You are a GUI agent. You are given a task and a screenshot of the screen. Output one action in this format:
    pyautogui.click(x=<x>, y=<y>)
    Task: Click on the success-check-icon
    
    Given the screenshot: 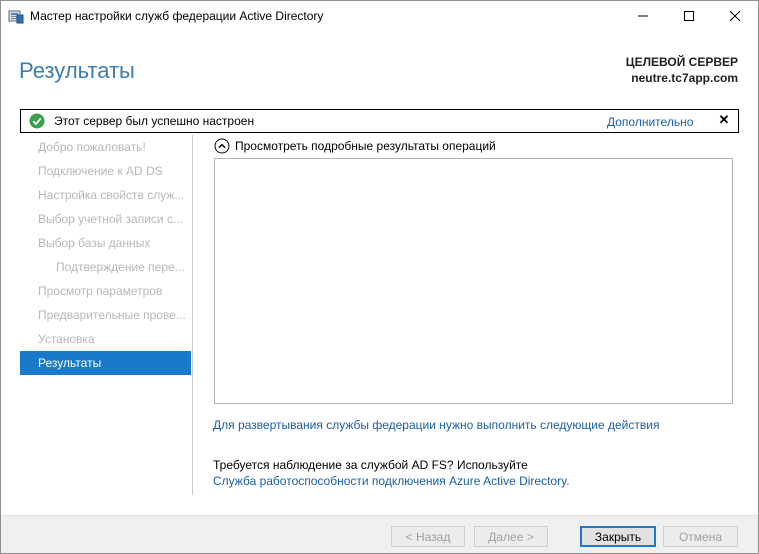 What is the action you would take?
    pyautogui.click(x=37, y=121)
    